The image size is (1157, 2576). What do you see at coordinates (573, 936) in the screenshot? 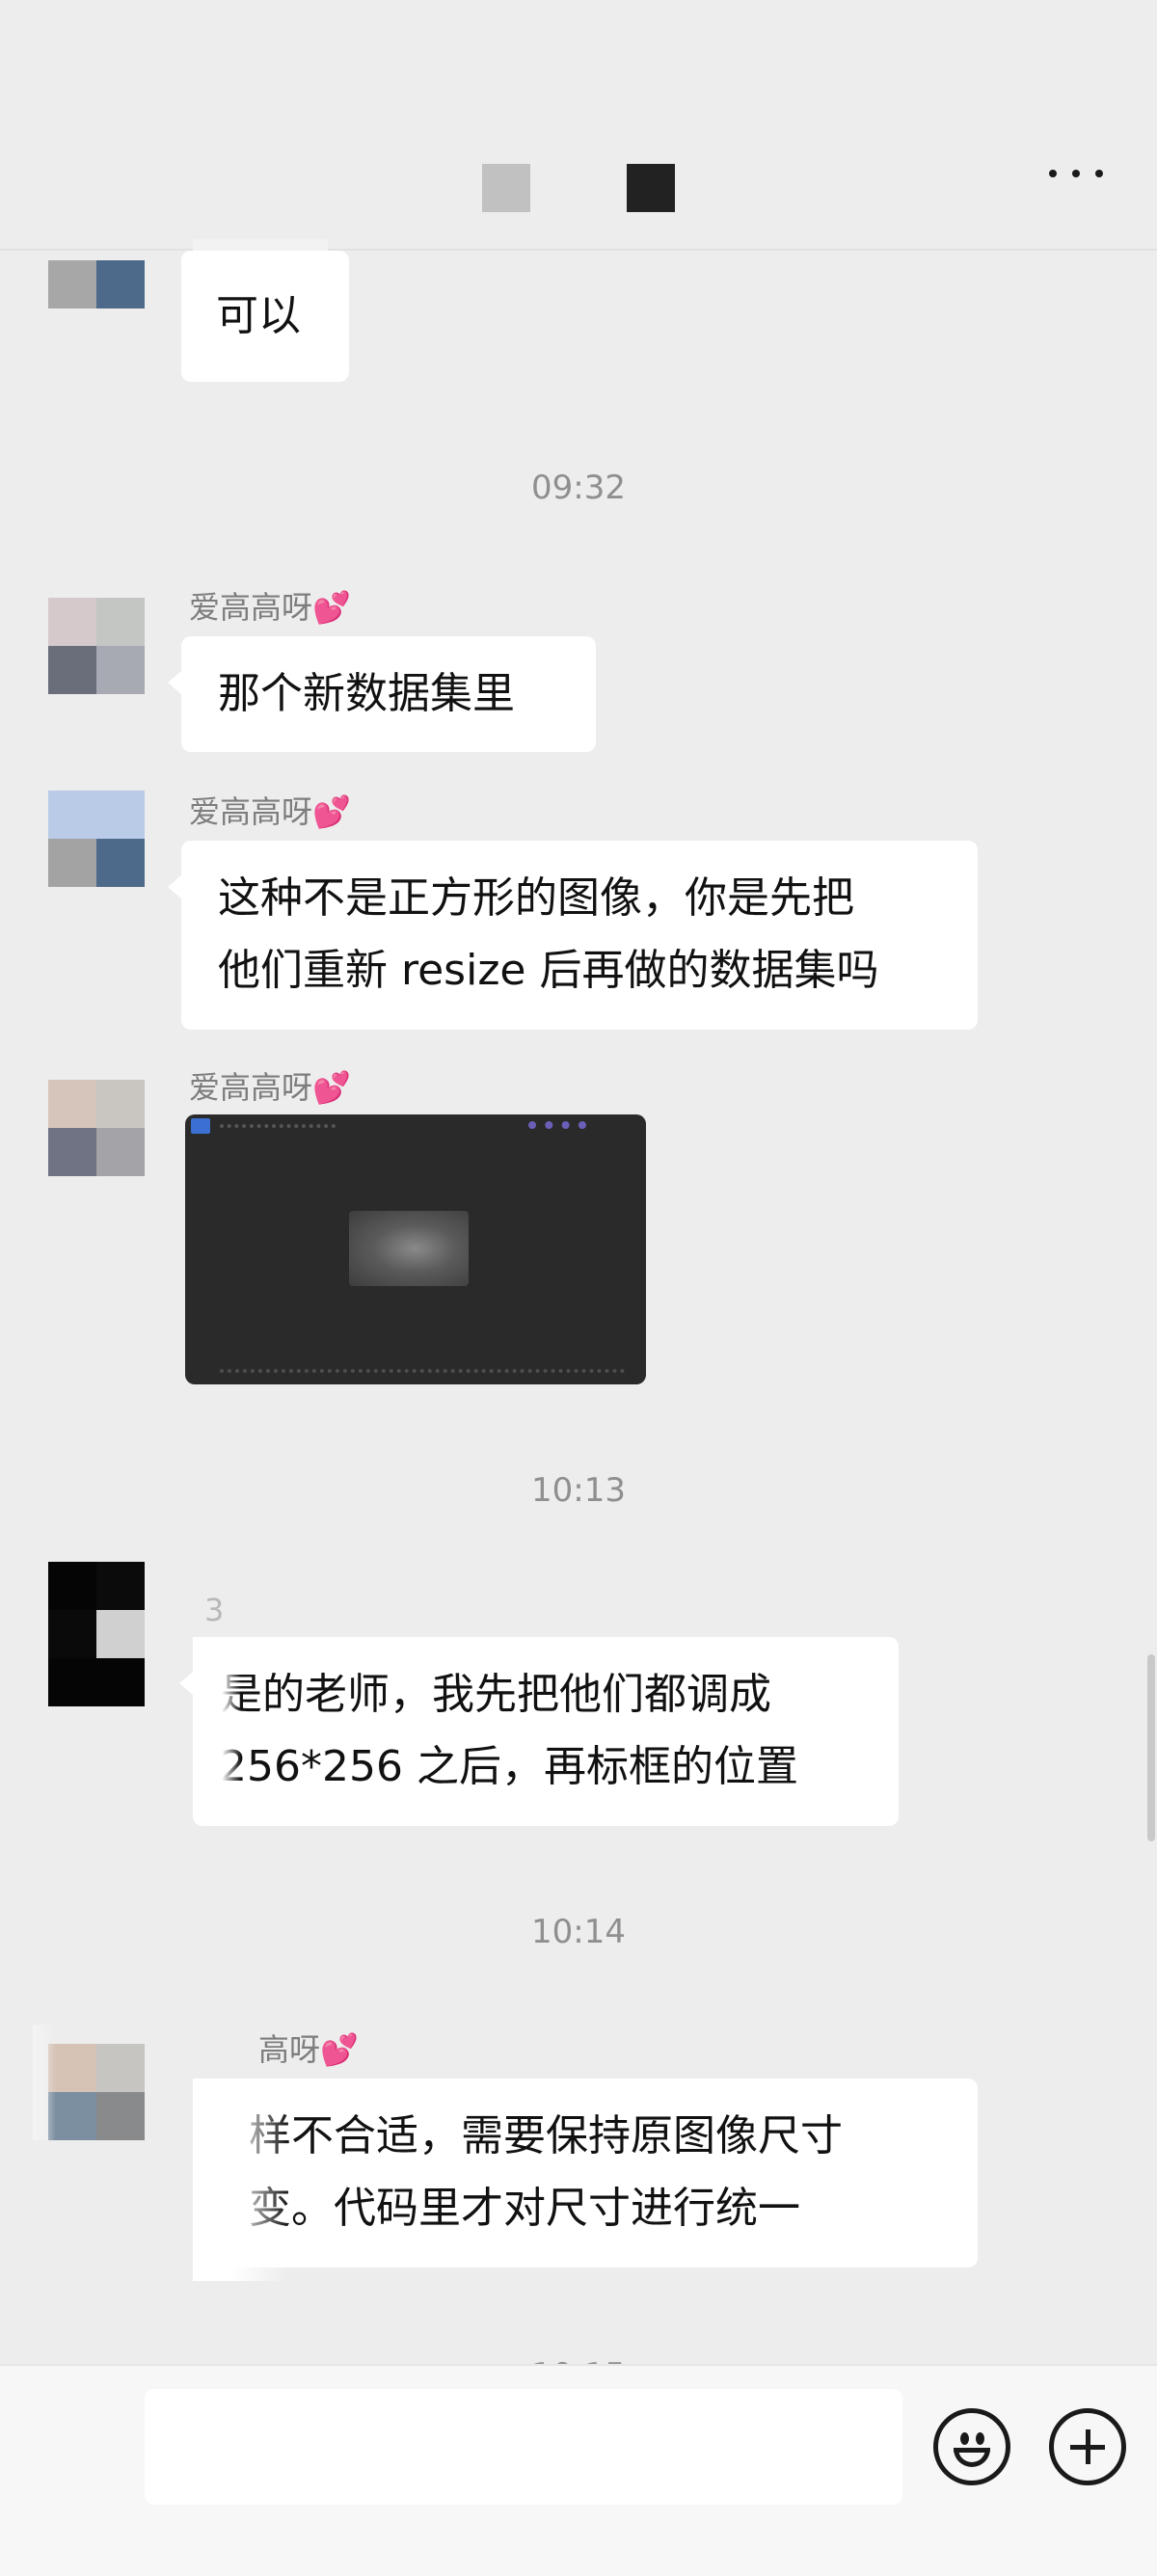
I see `message-bubble: 这种不是正方形的图像，你是先把 他们重新 resize 后再做的数据集吗` at bounding box center [573, 936].